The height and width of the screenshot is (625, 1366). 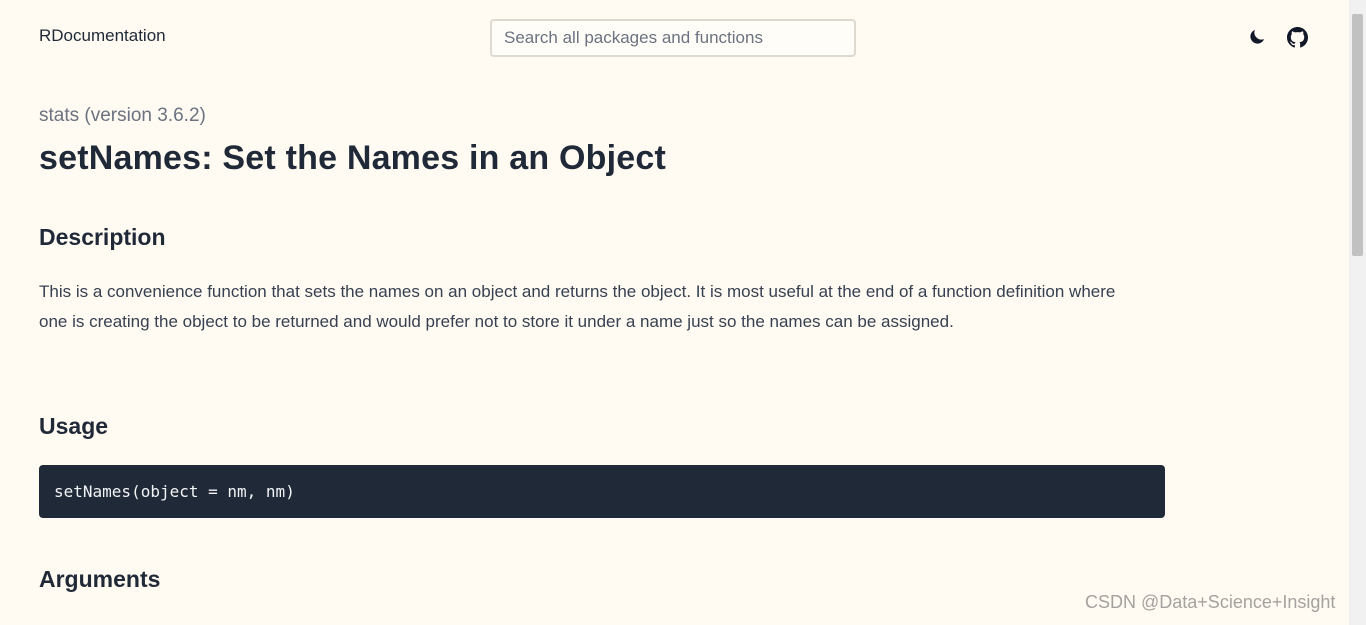 What do you see at coordinates (1357, 312) in the screenshot?
I see `vertical-scrollbar` at bounding box center [1357, 312].